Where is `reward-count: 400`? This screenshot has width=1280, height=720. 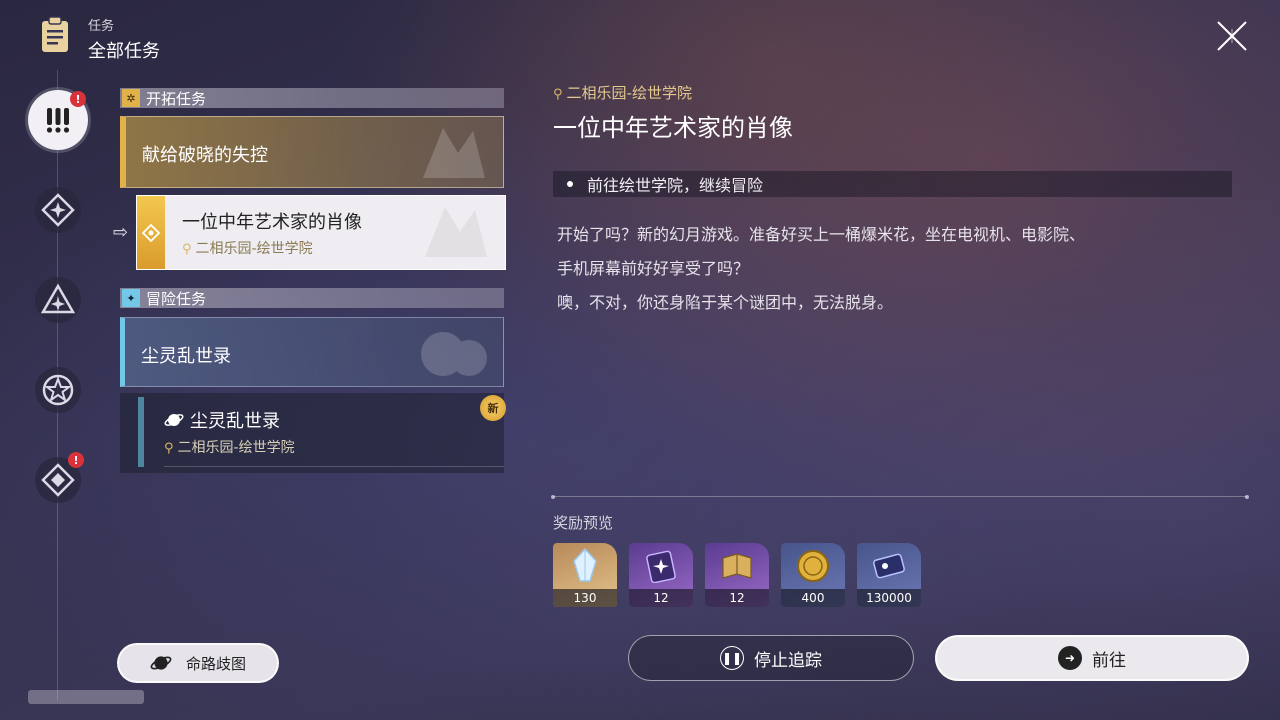 reward-count: 400 is located at coordinates (813, 598).